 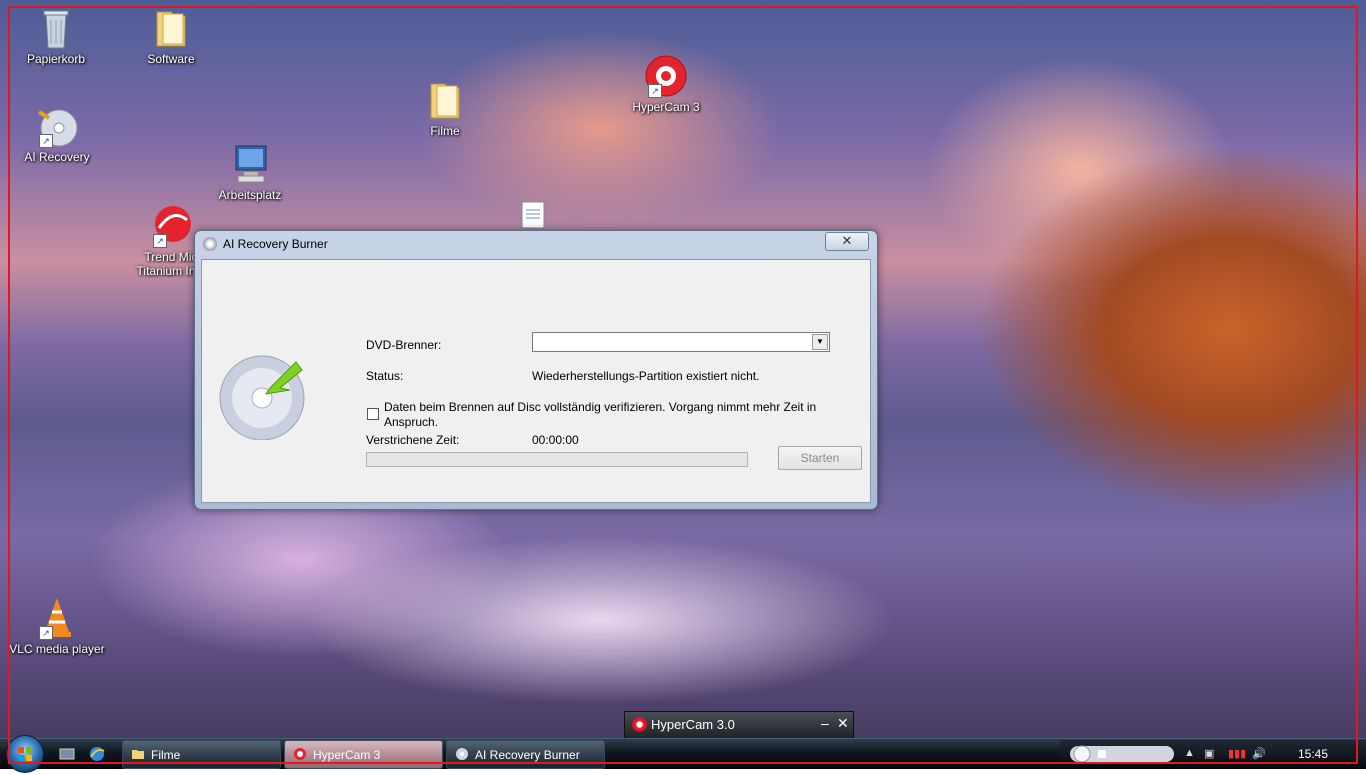 I want to click on desktop-icon-vlc: ↗ VLC media player, so click(x=57, y=626).